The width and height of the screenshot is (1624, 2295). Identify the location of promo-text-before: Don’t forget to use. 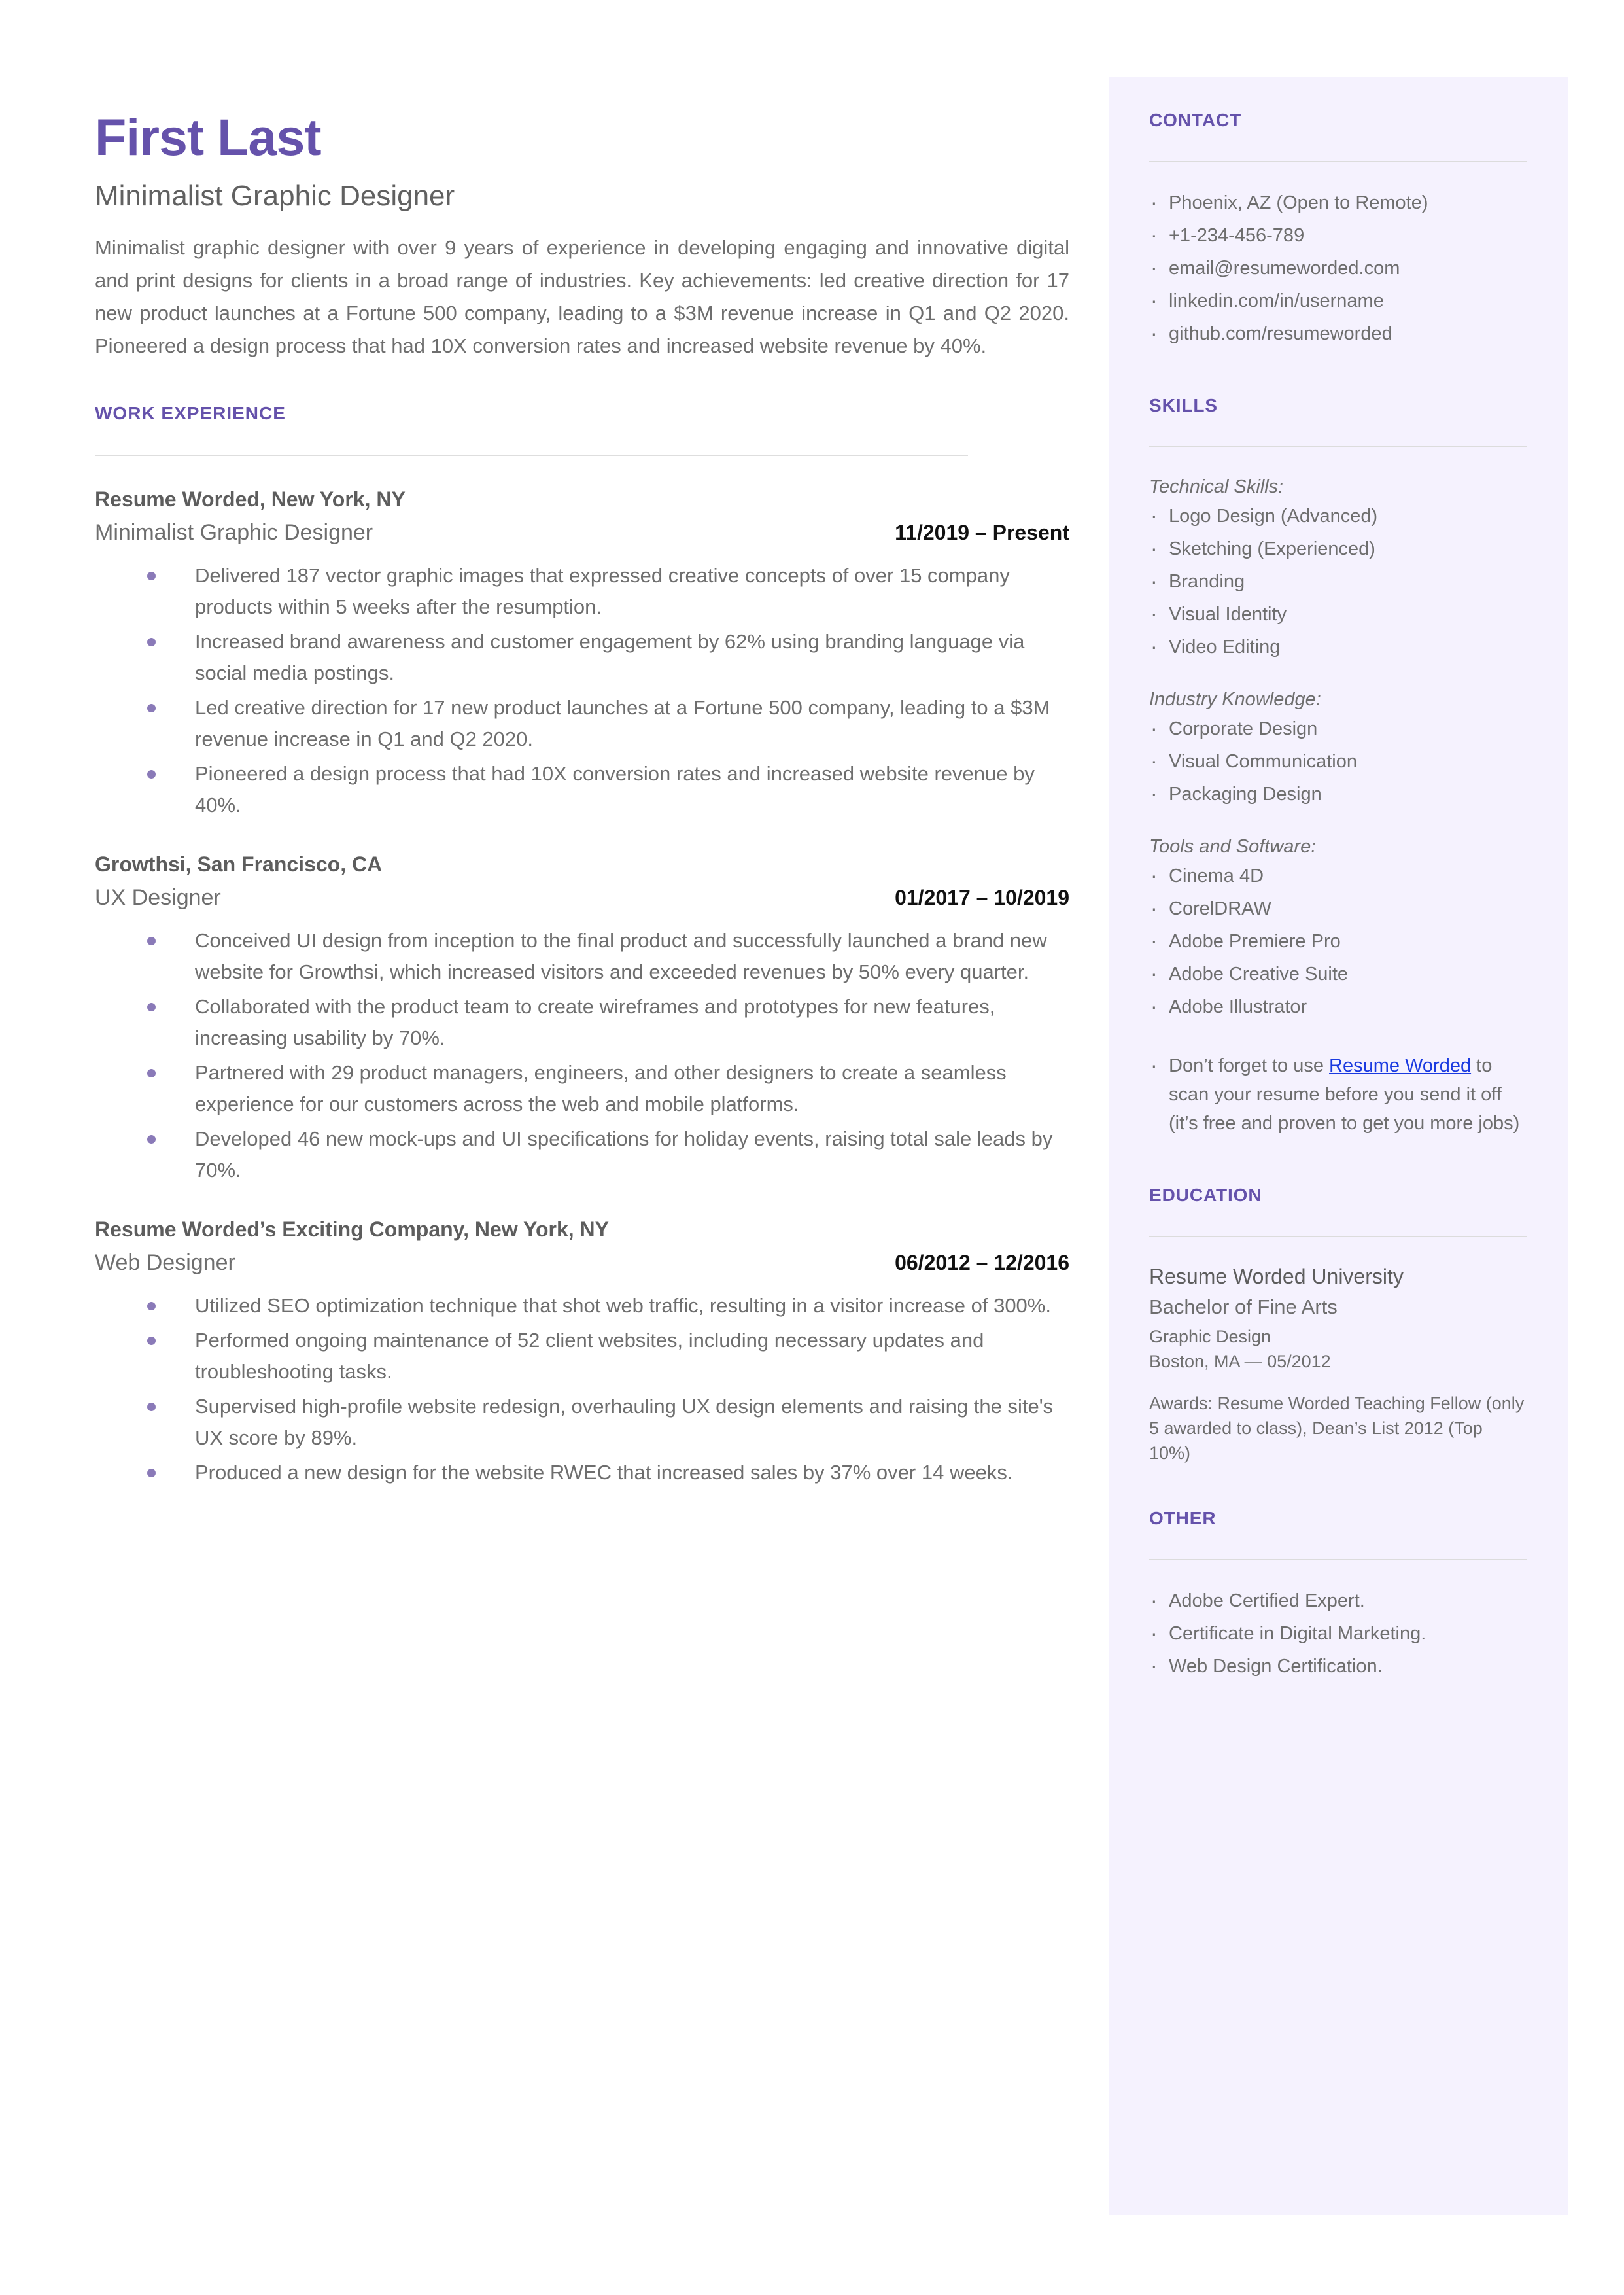
(1249, 1066).